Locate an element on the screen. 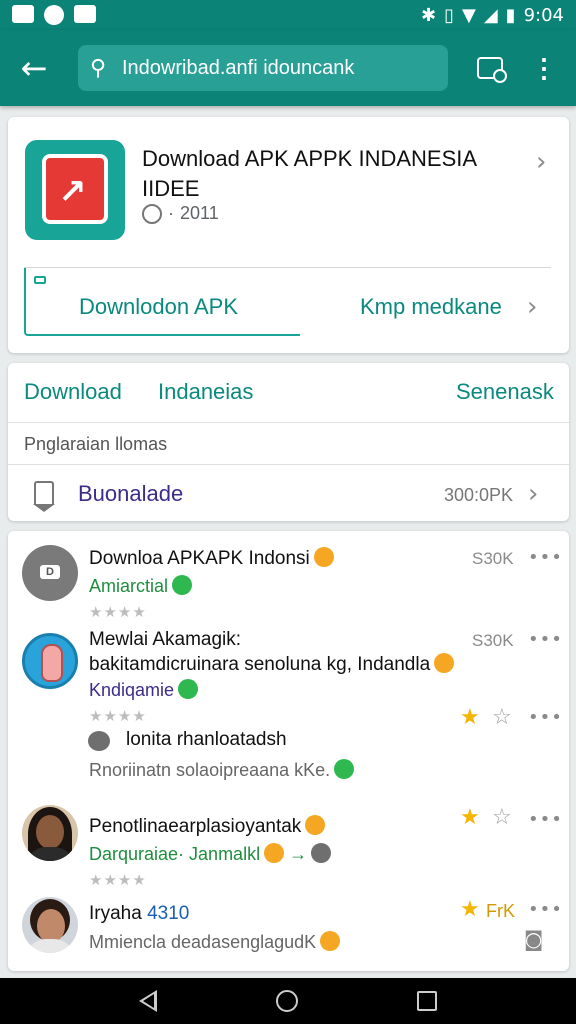  release-year: 2011 is located at coordinates (199, 213).